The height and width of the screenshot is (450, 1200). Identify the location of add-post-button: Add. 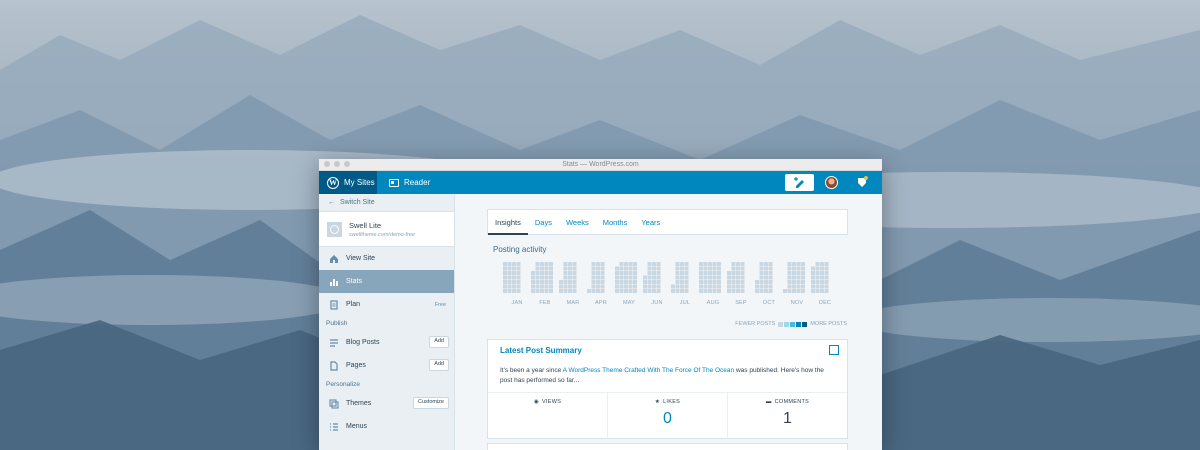
(439, 342).